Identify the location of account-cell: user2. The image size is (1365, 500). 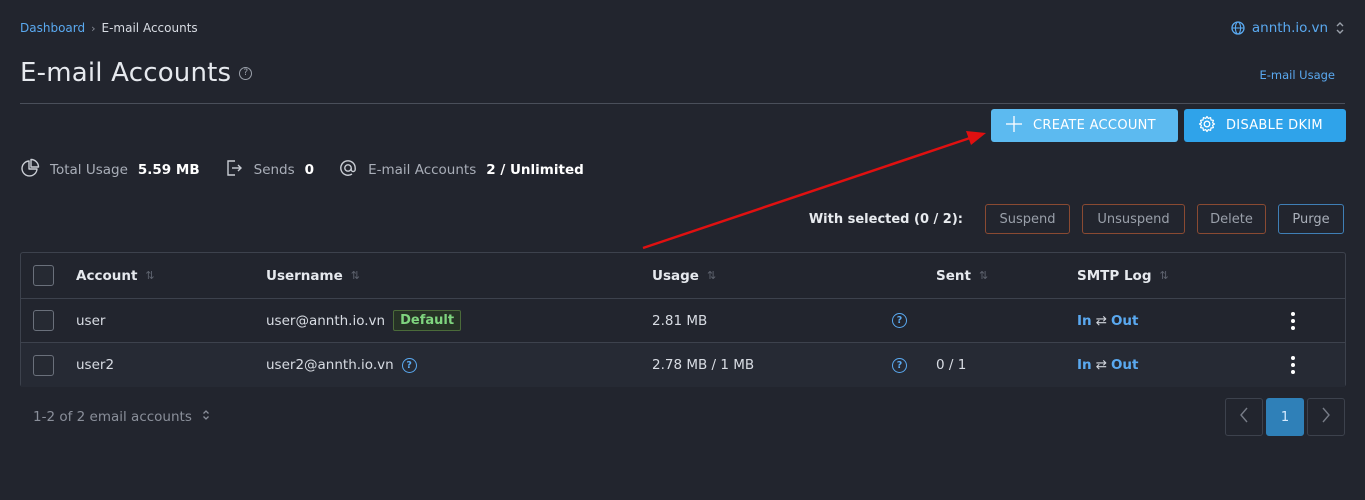
(95, 365).